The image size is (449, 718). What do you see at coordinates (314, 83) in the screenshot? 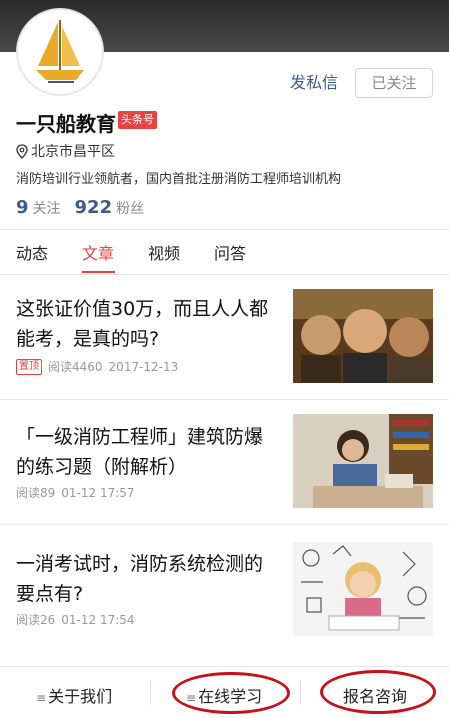
I see `message-button: 发私信` at bounding box center [314, 83].